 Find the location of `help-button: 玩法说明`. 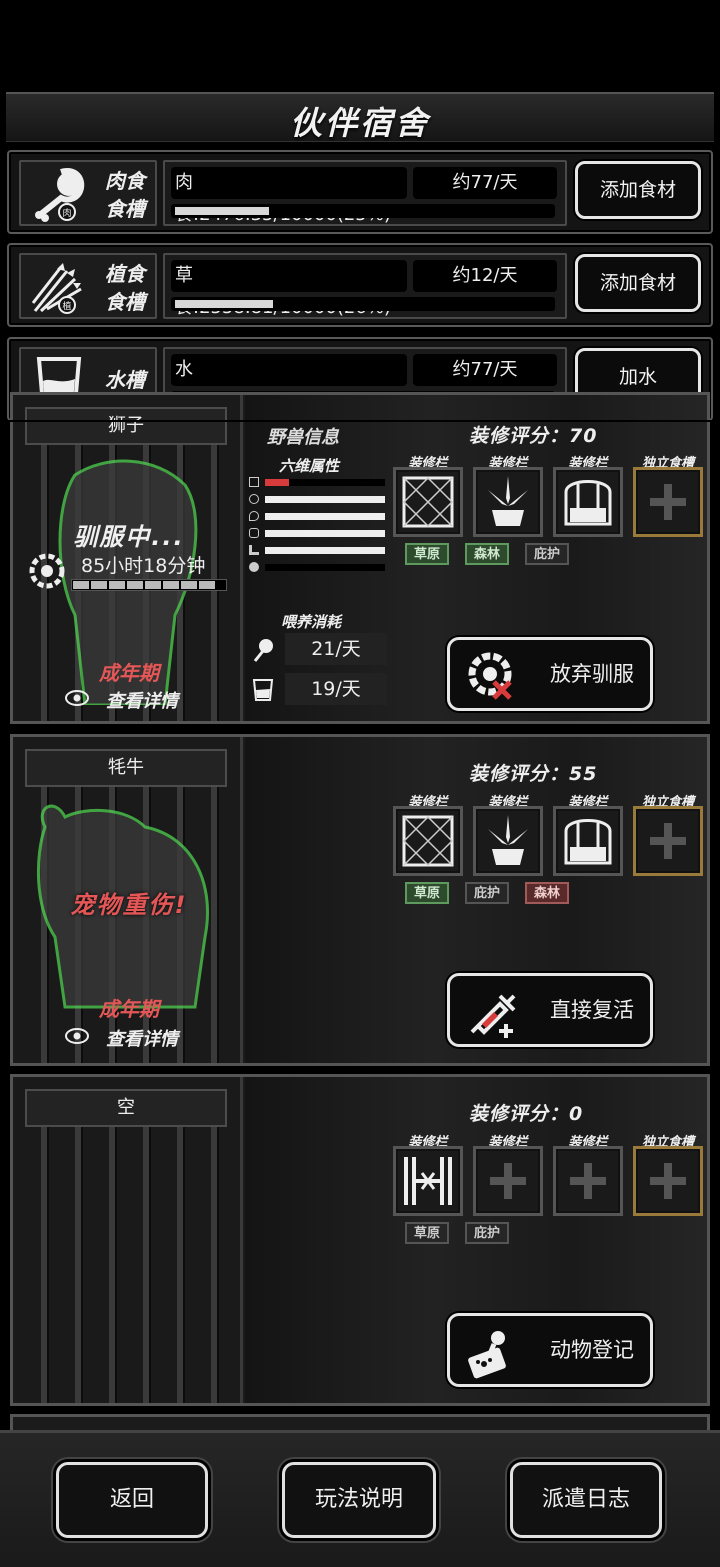

help-button: 玩法说明 is located at coordinates (359, 1500).